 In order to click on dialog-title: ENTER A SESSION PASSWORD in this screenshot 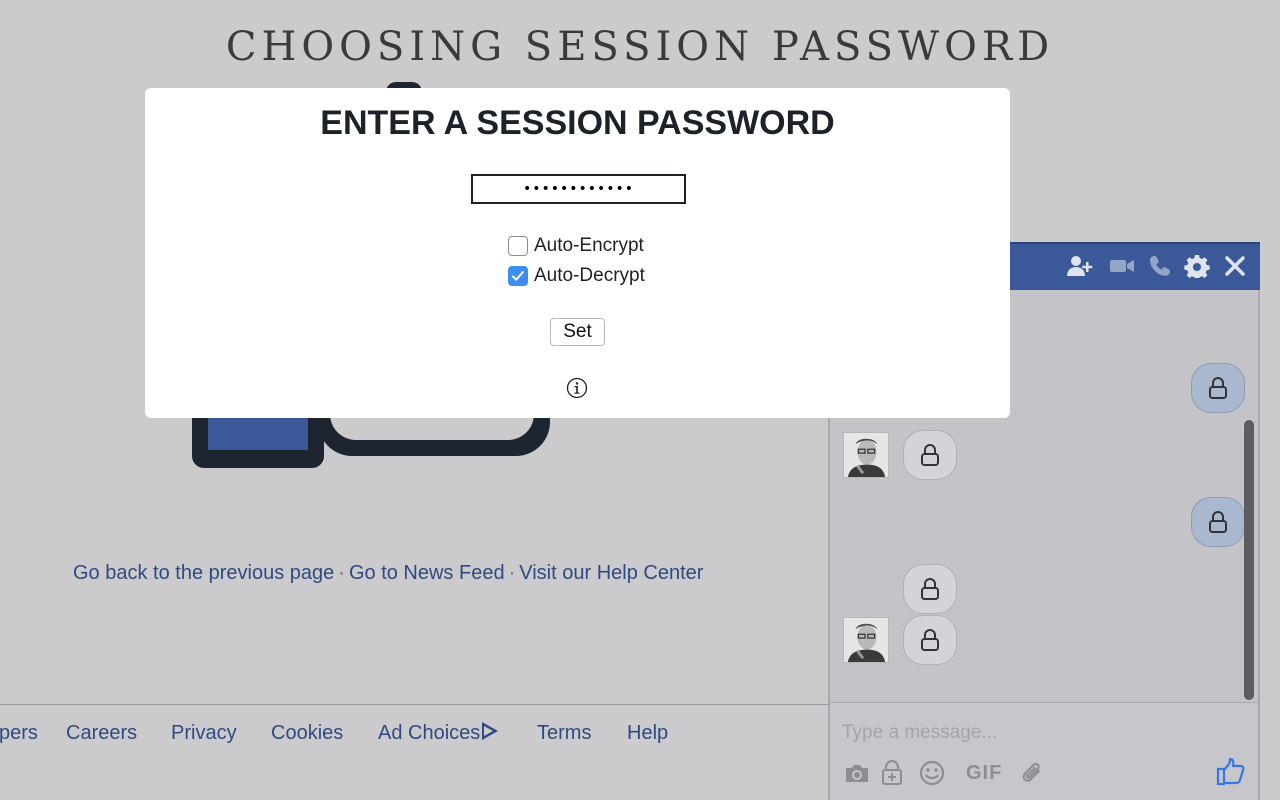, I will do `click(577, 123)`.